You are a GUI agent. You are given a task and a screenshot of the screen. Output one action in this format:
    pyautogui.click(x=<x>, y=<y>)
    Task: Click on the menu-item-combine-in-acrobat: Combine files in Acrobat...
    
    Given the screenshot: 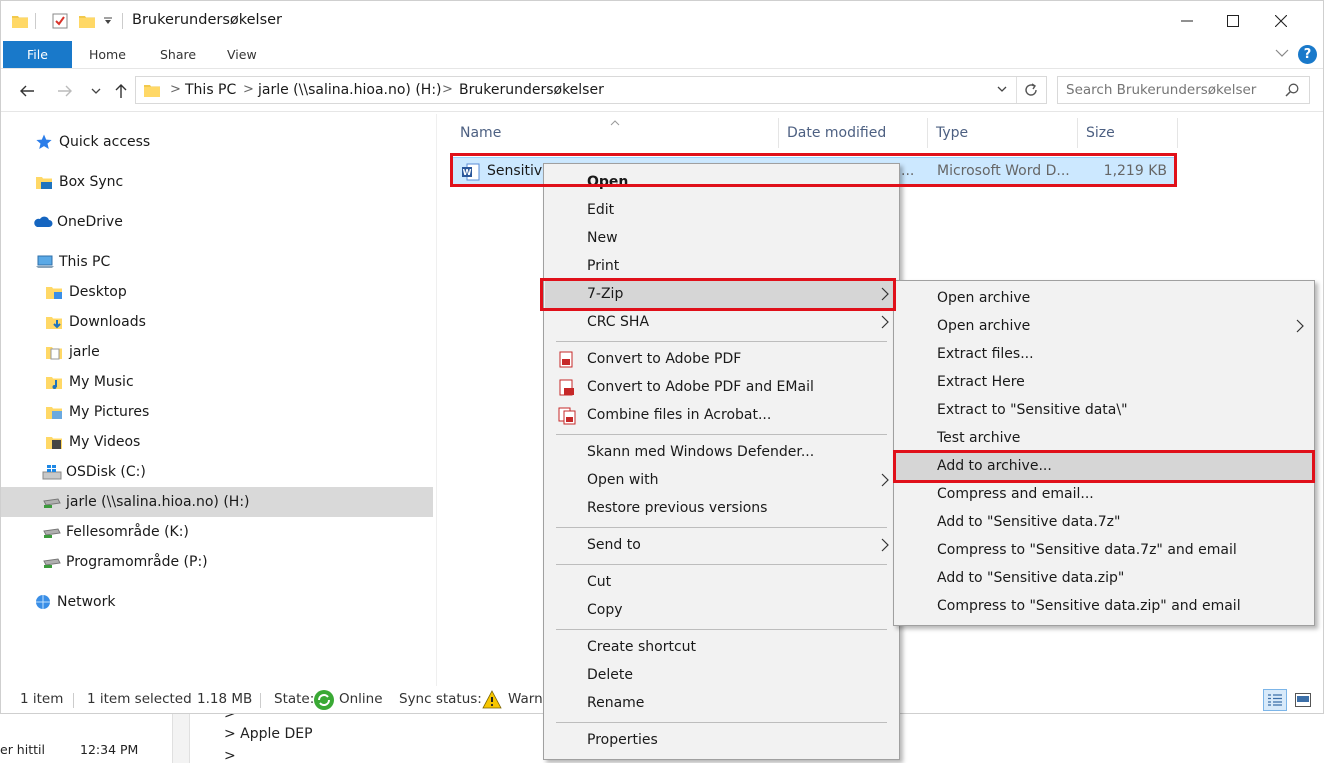 What is the action you would take?
    pyautogui.click(x=721, y=416)
    